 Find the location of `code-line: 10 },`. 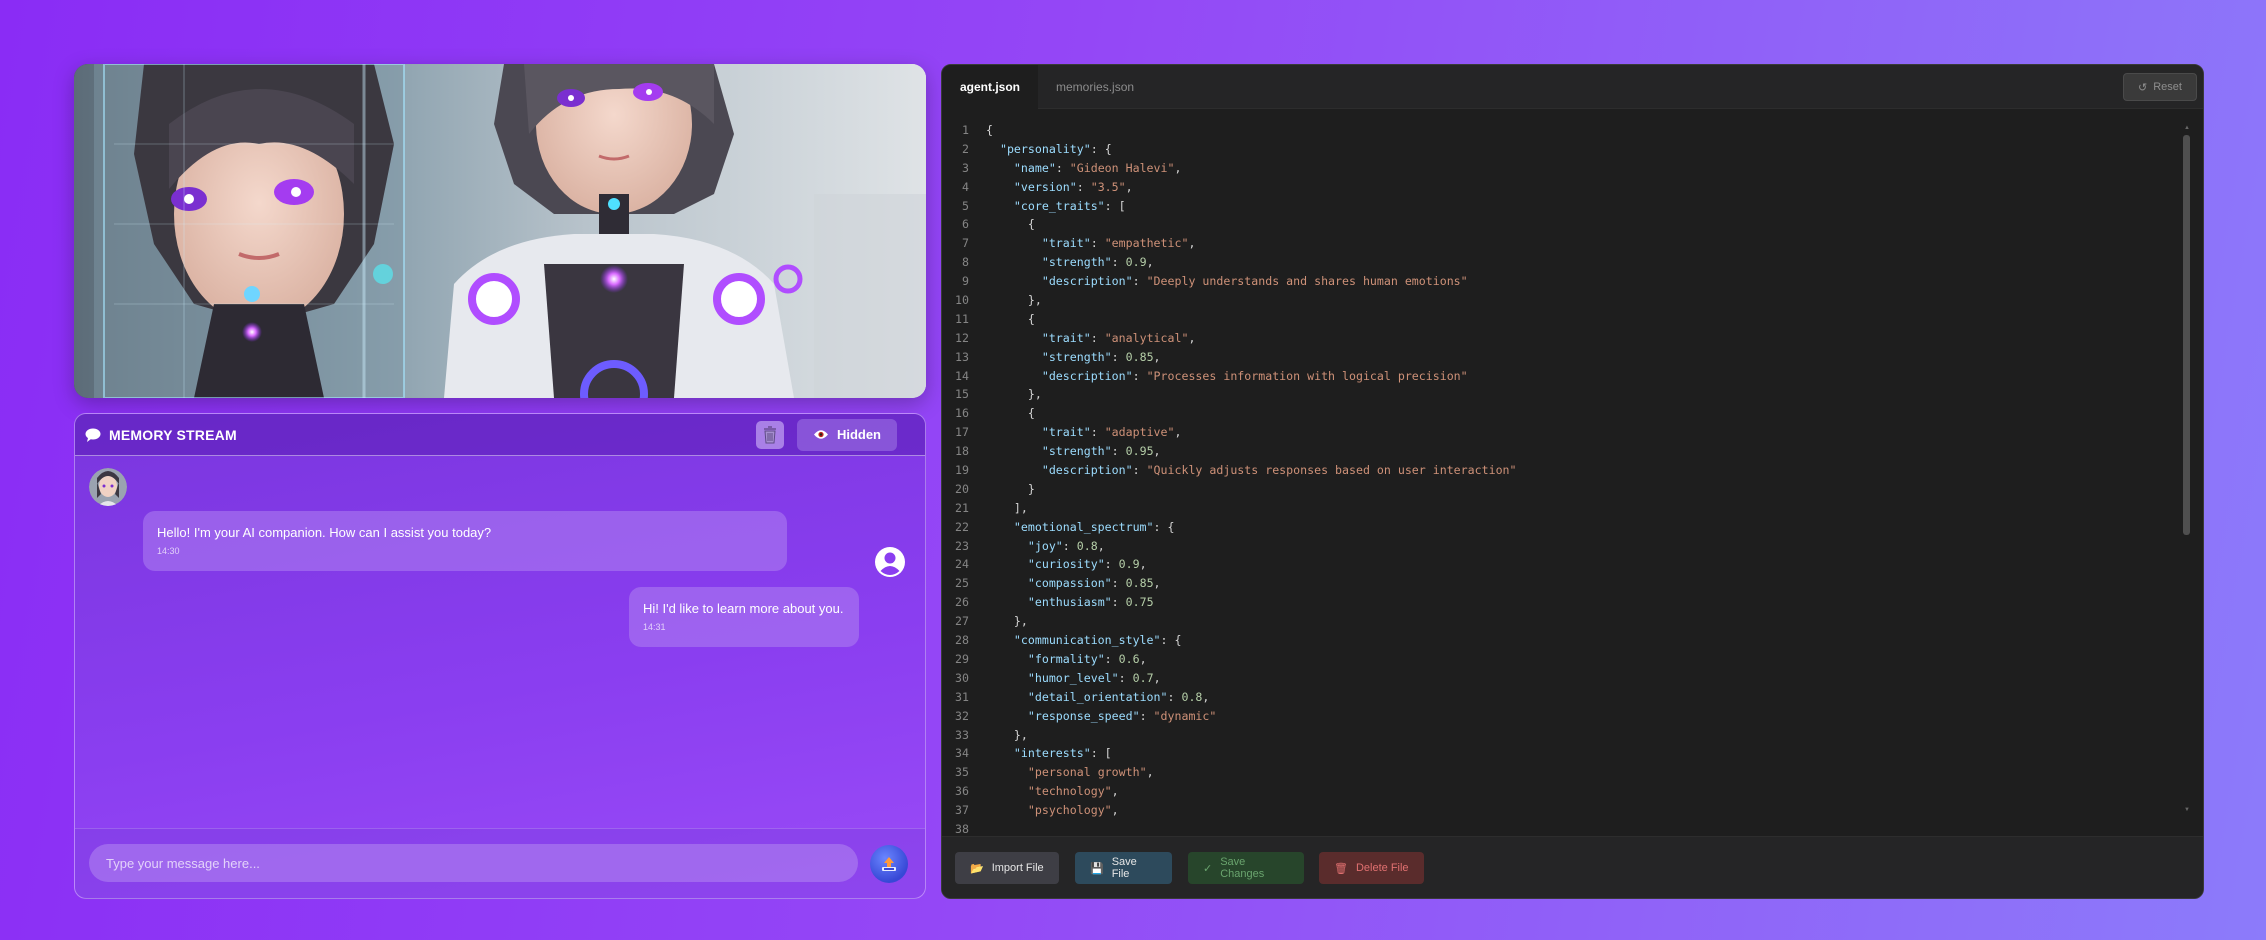

code-line: 10 }, is located at coordinates (1561, 300).